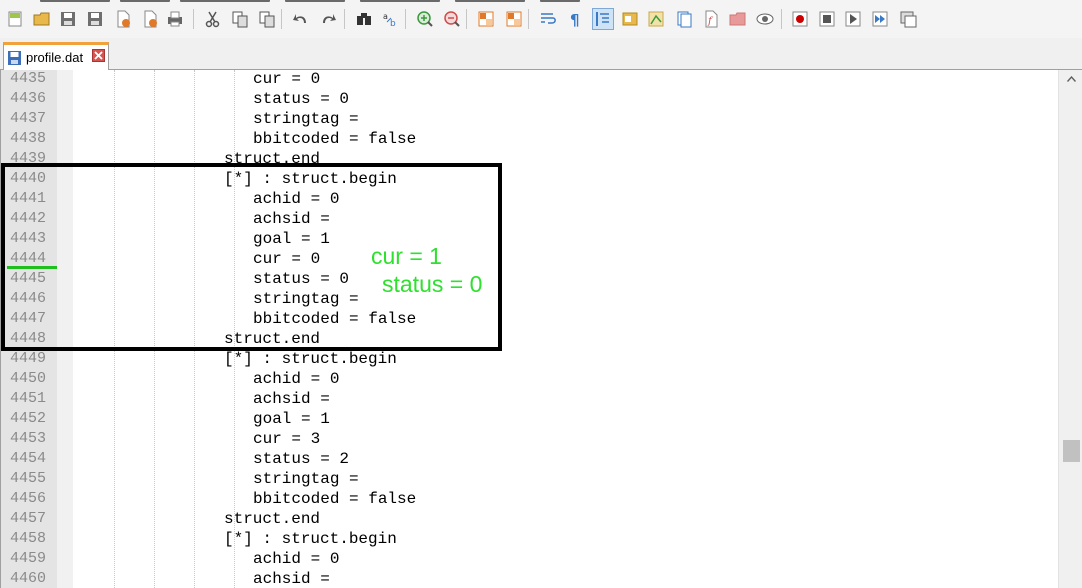 This screenshot has width=1082, height=588. Describe the element at coordinates (267, 19) in the screenshot. I see `paste-icon` at that location.